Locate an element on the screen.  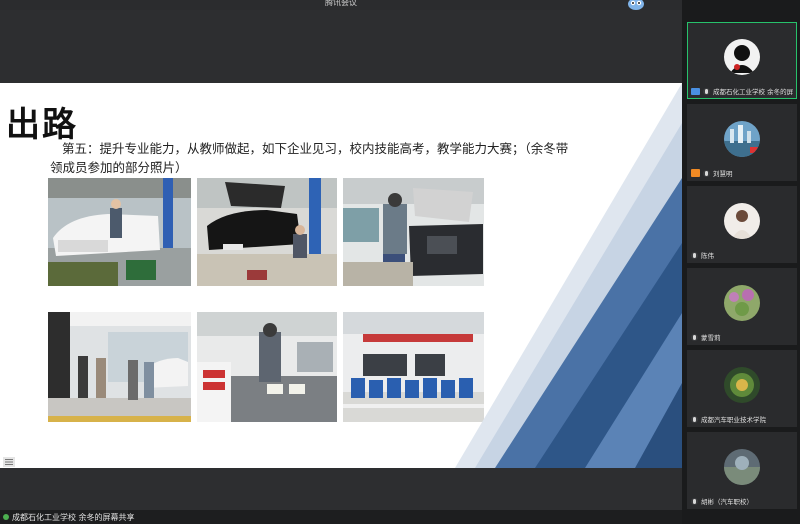
sharing-label: 成都石化工业学校 余冬的屏幕共享 is located at coordinates (73, 517).